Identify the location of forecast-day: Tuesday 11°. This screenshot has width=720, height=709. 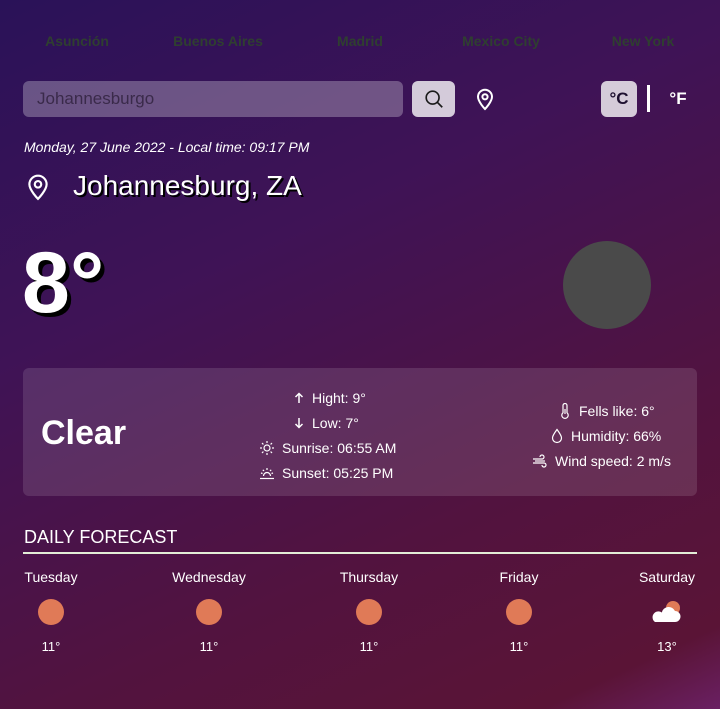
(53, 611).